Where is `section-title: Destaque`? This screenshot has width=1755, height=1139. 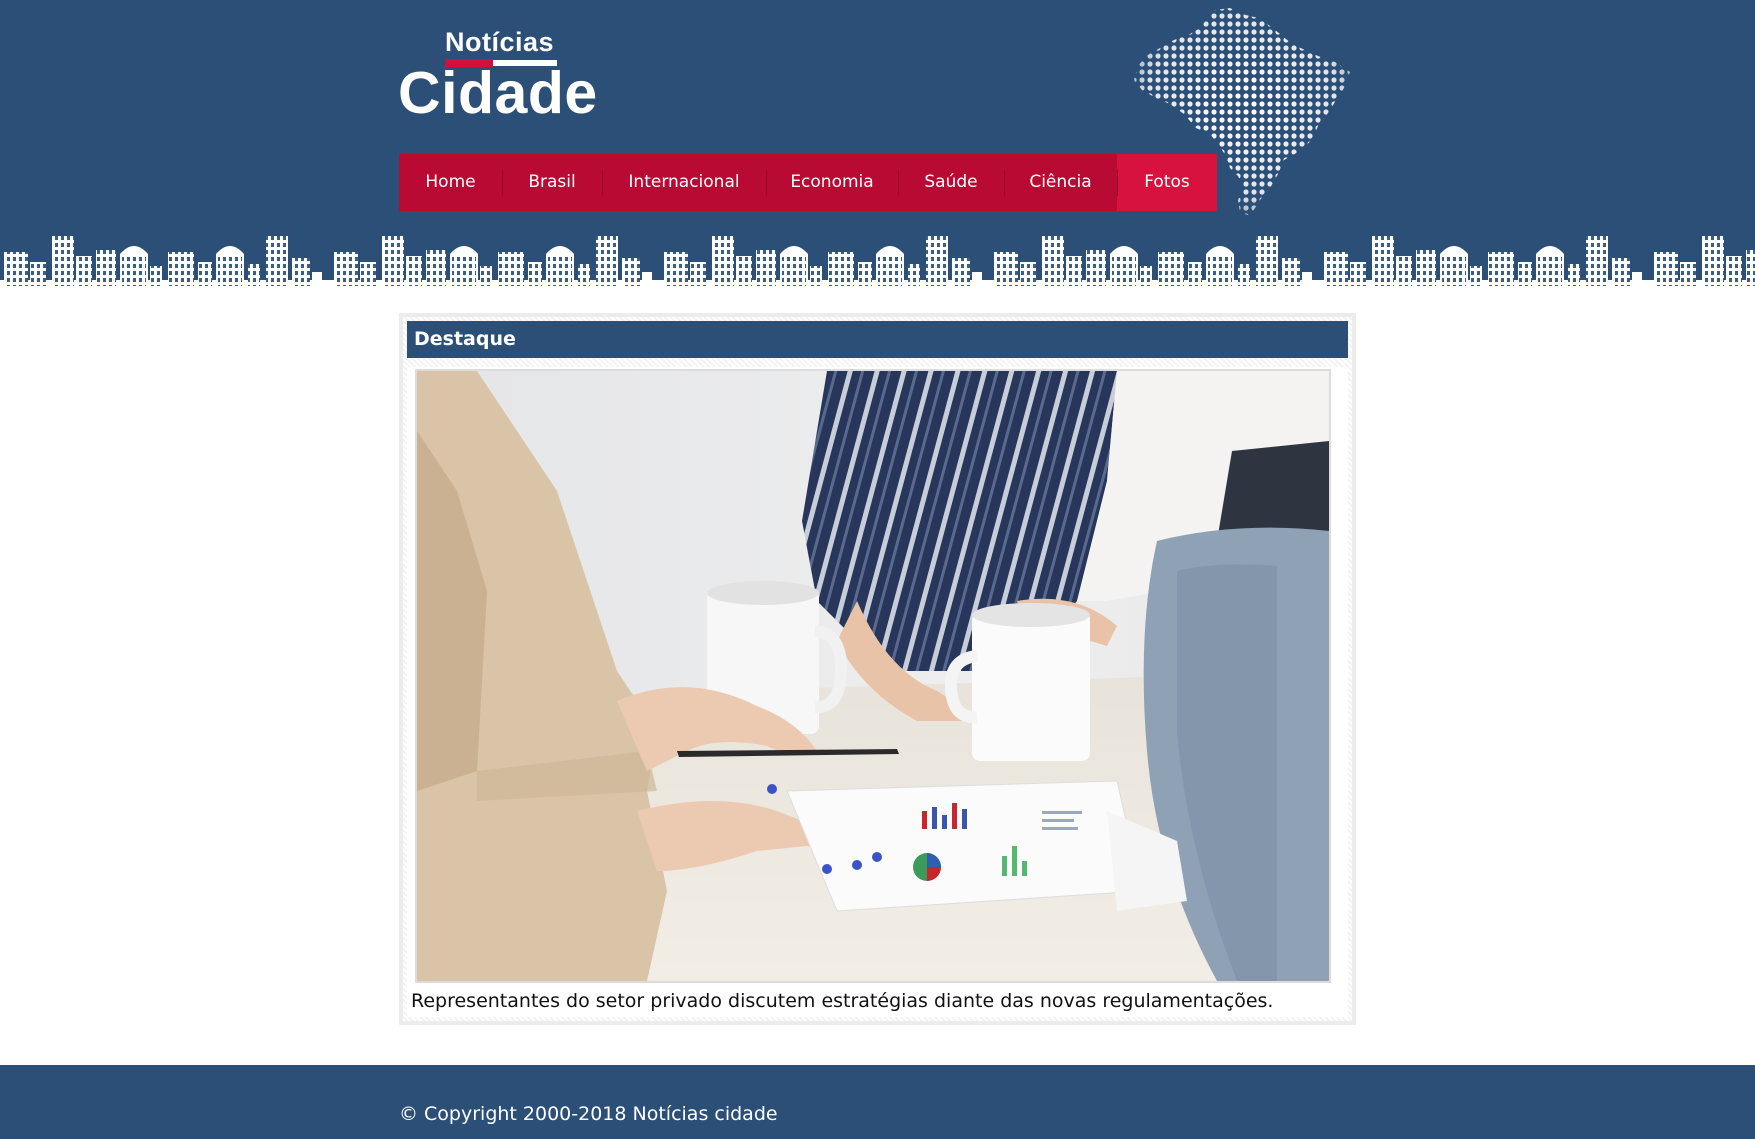 section-title: Destaque is located at coordinates (465, 339).